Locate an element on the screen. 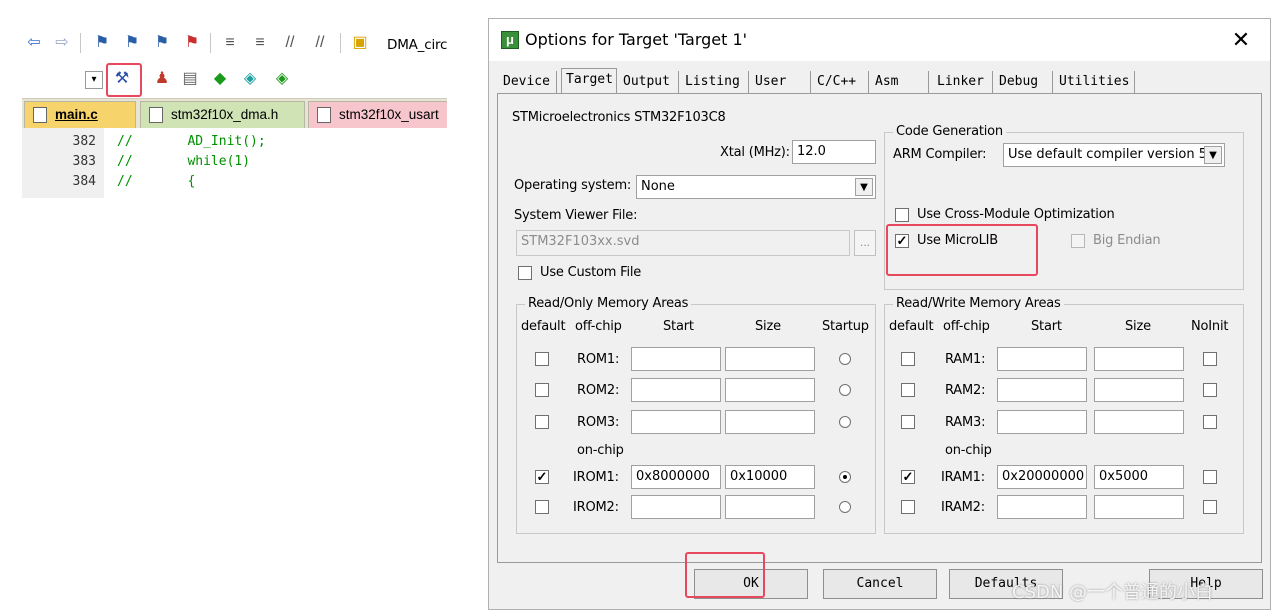  irom2-start-input is located at coordinates (676, 507).